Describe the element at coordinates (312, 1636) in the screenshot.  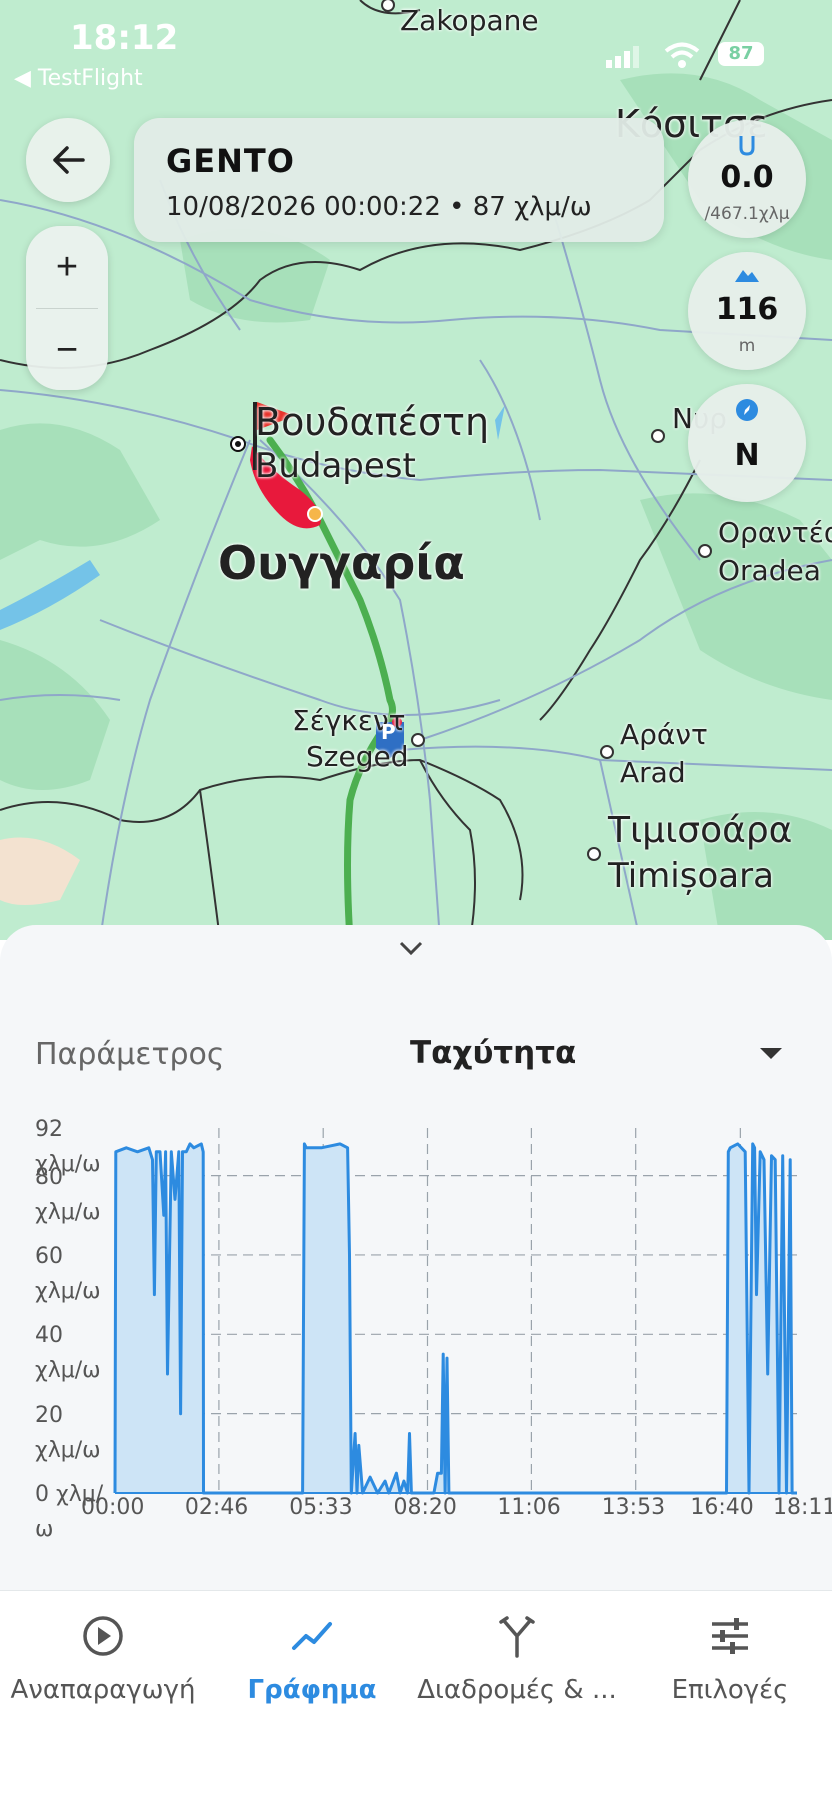
I see `chart-icon` at that location.